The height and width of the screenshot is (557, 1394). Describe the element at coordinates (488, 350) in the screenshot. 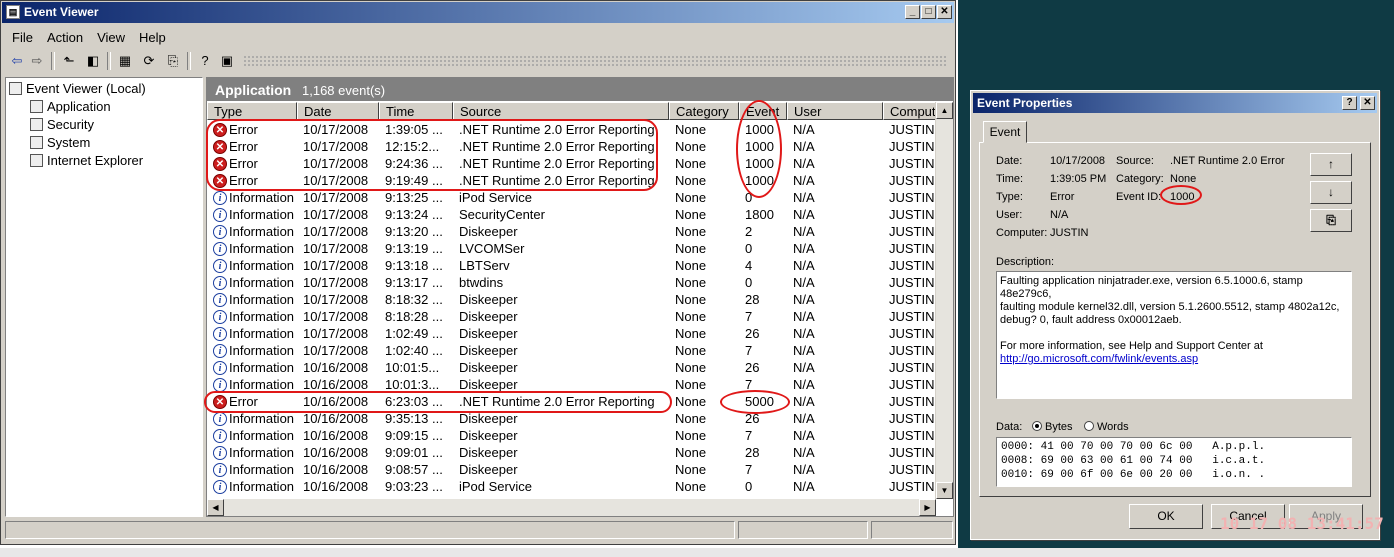

I see `cell-source: Diskeeper` at that location.